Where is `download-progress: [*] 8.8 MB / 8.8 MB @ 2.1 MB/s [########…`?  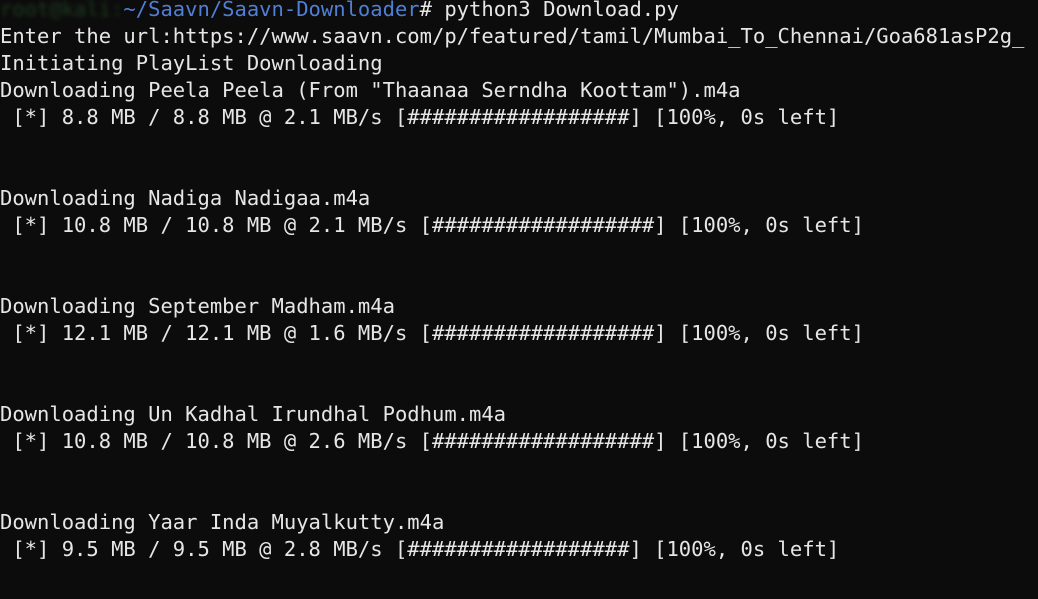 download-progress: [*] 8.8 MB / 8.8 MB @ 2.1 MB/s [########… is located at coordinates (420, 117).